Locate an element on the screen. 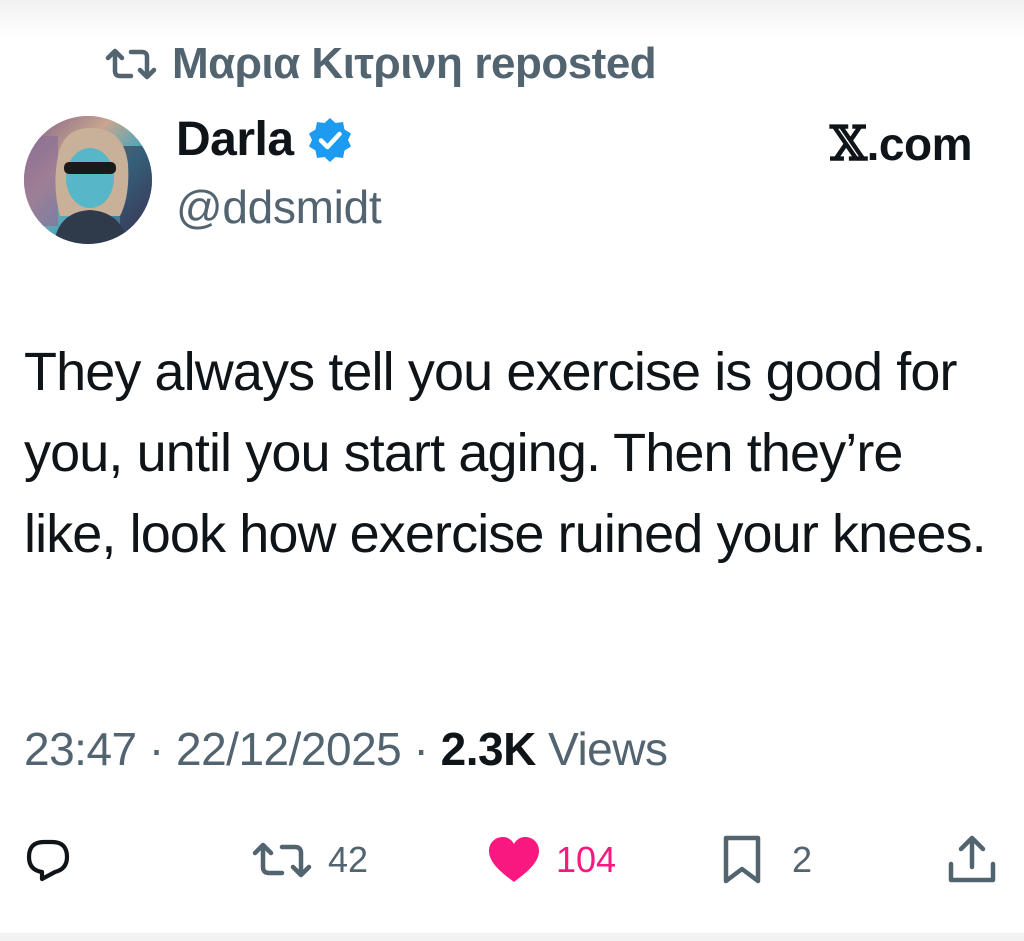 The height and width of the screenshot is (941, 1024). repost-button: 42 is located at coordinates (309, 860).